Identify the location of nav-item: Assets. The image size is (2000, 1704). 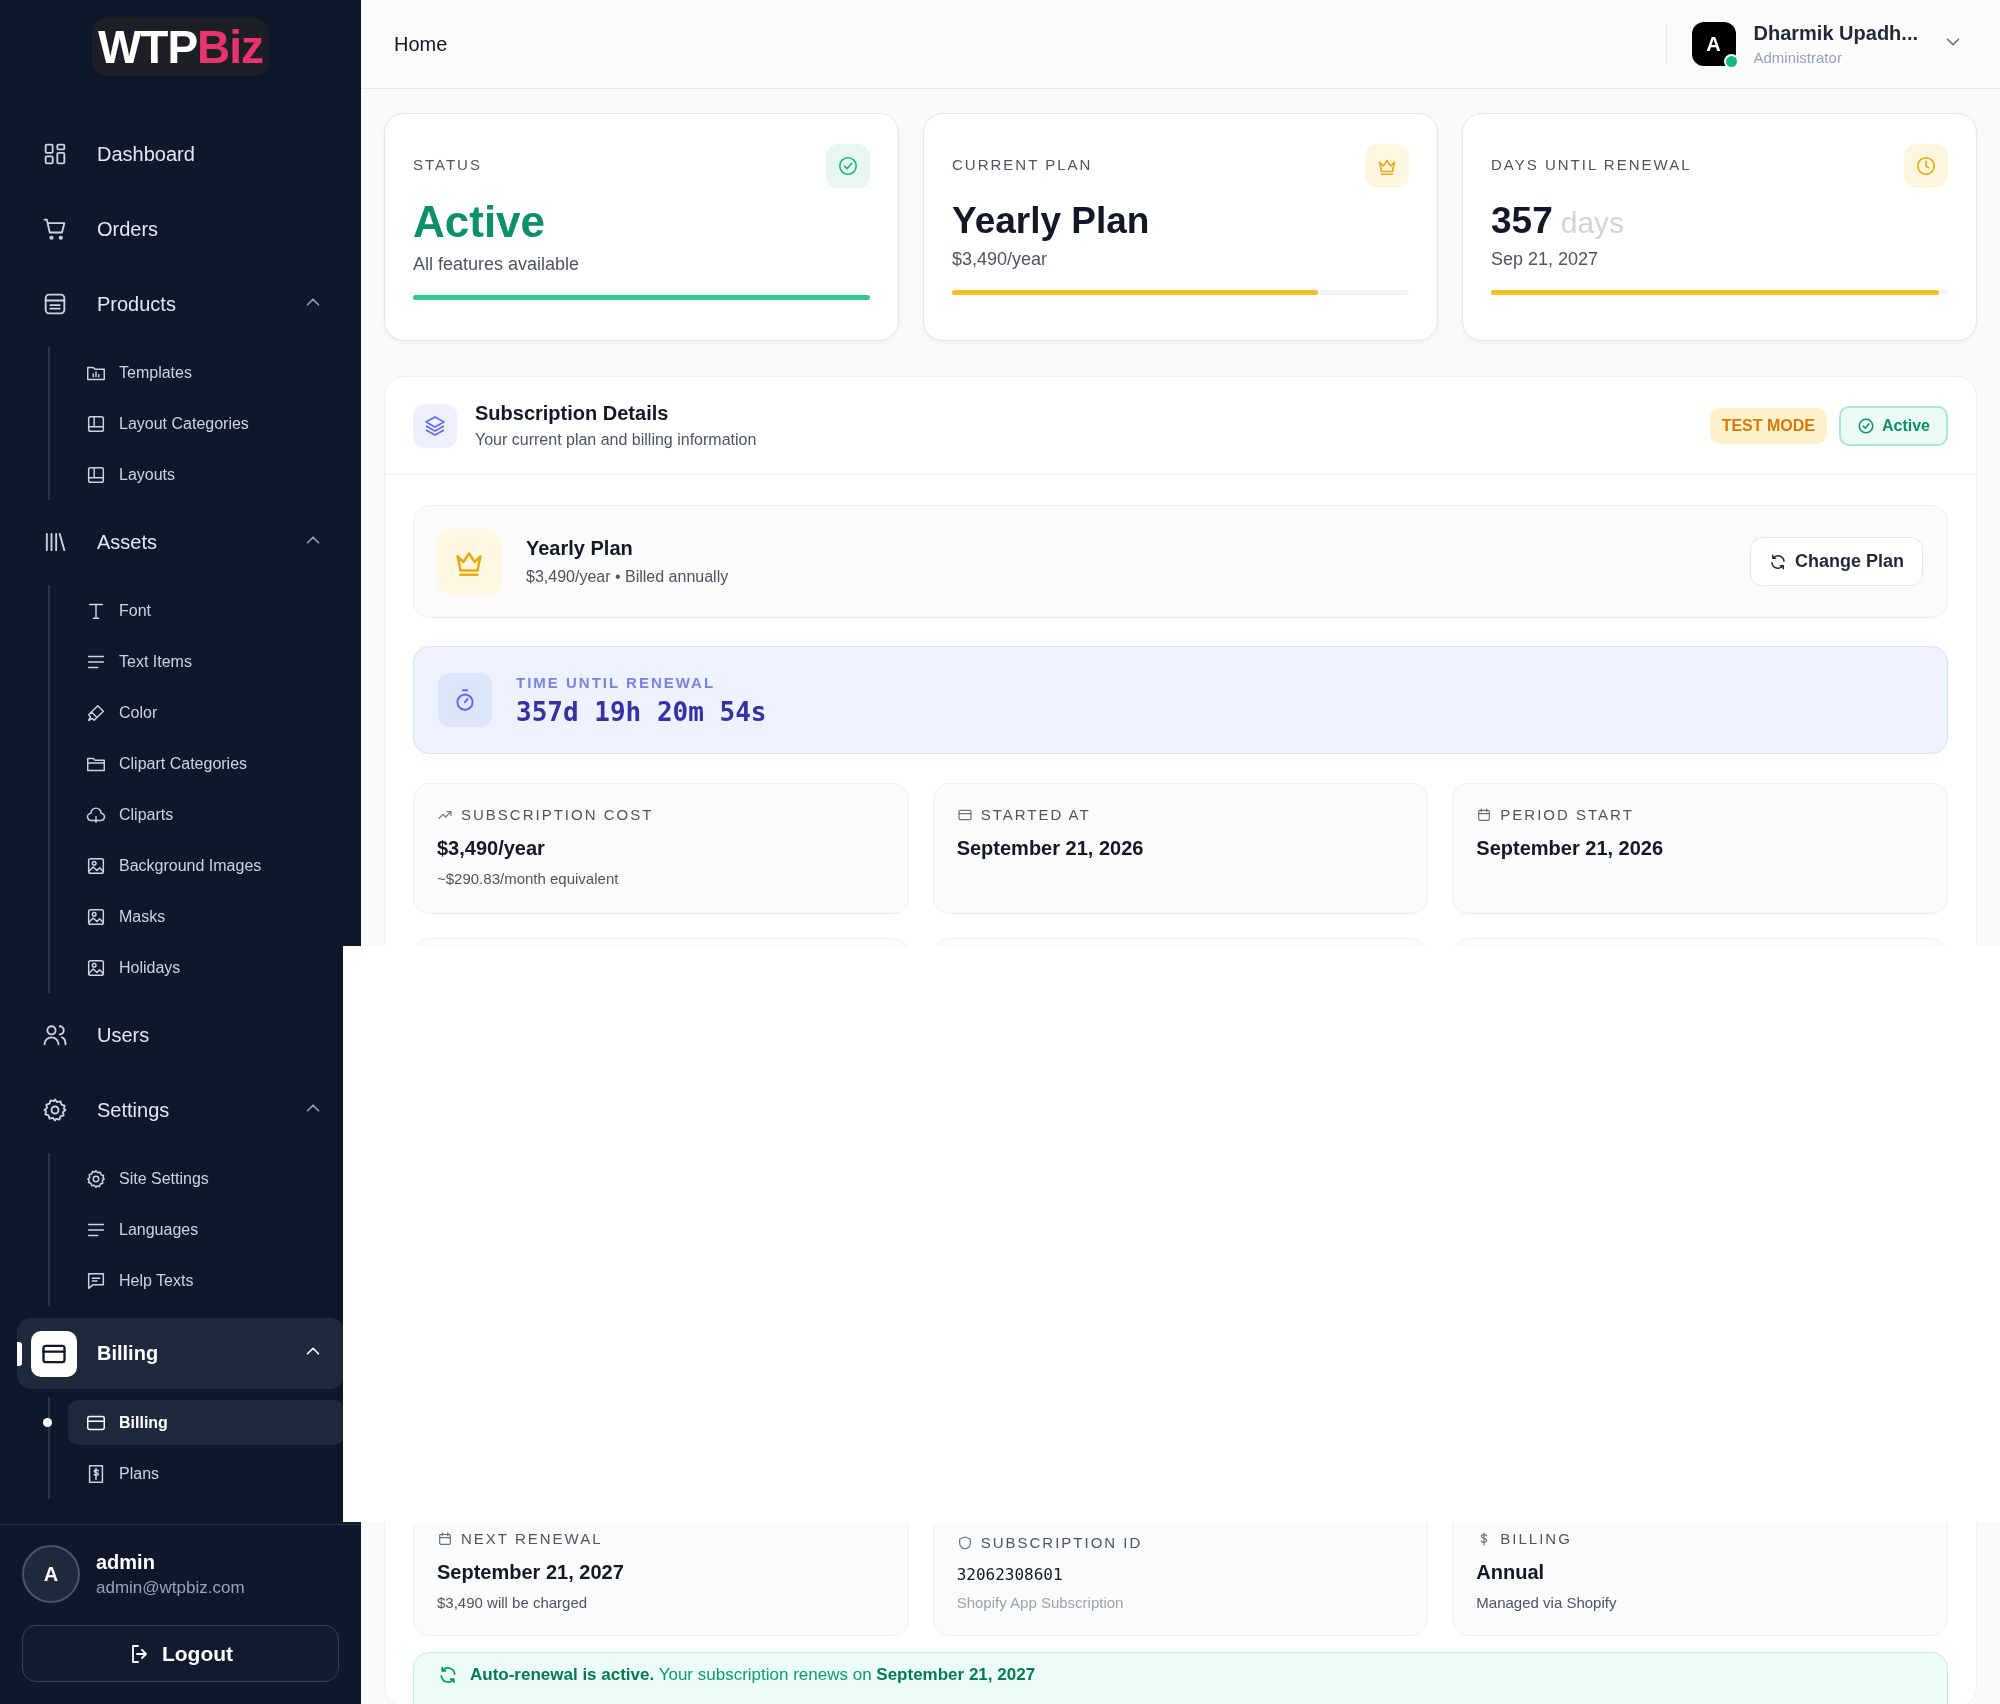
(180, 542).